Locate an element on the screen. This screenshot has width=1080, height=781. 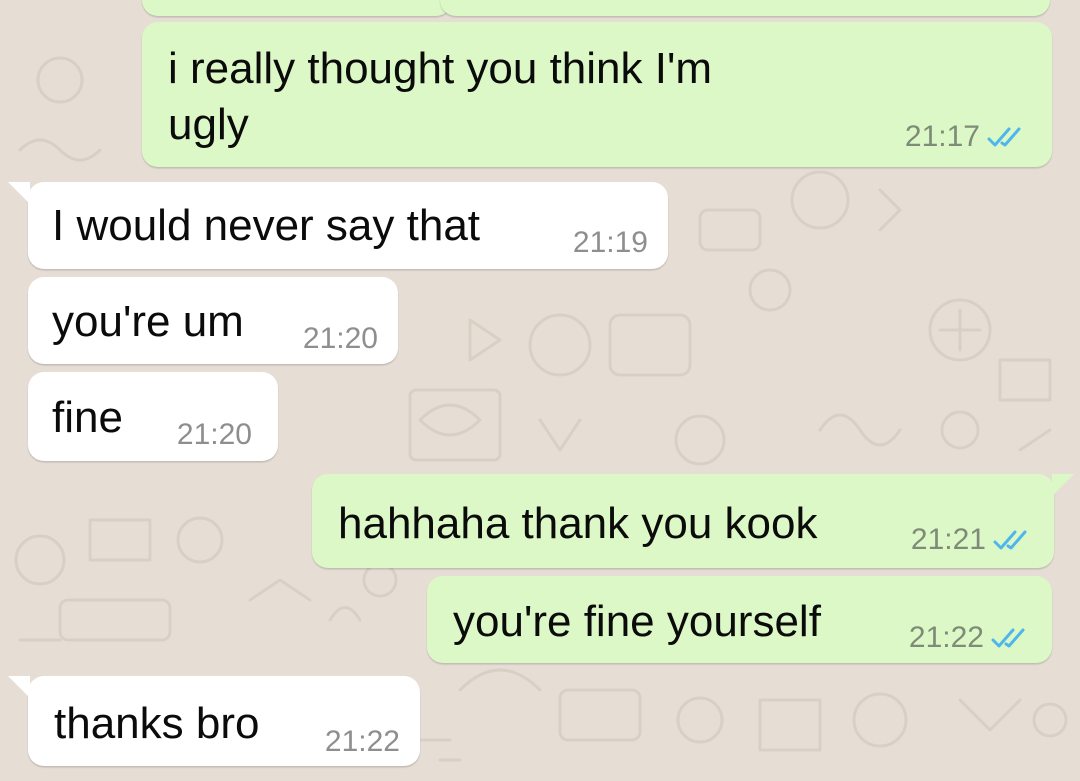
message-time: 21:21 is located at coordinates (948, 539).